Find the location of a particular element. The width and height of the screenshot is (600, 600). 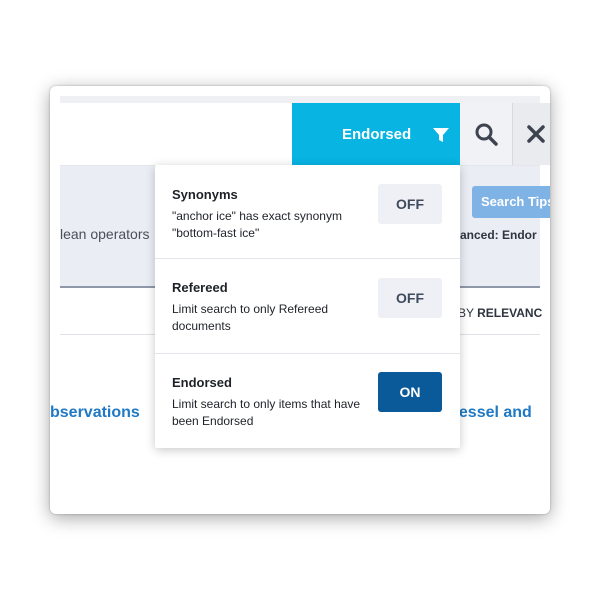

filter-title: Endorsed is located at coordinates (202, 382).